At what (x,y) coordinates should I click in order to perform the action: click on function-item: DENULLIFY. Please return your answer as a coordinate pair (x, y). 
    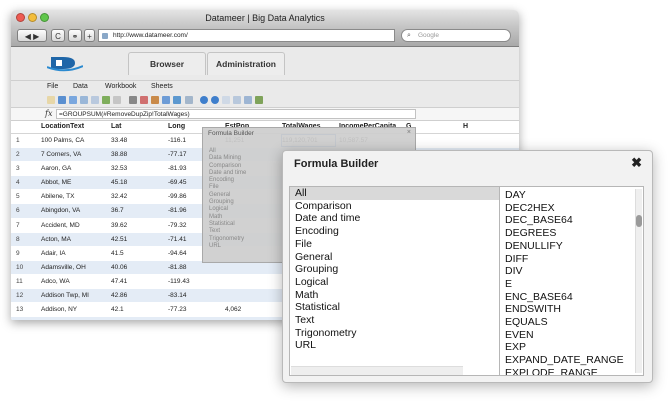
    Looking at the image, I should click on (571, 246).